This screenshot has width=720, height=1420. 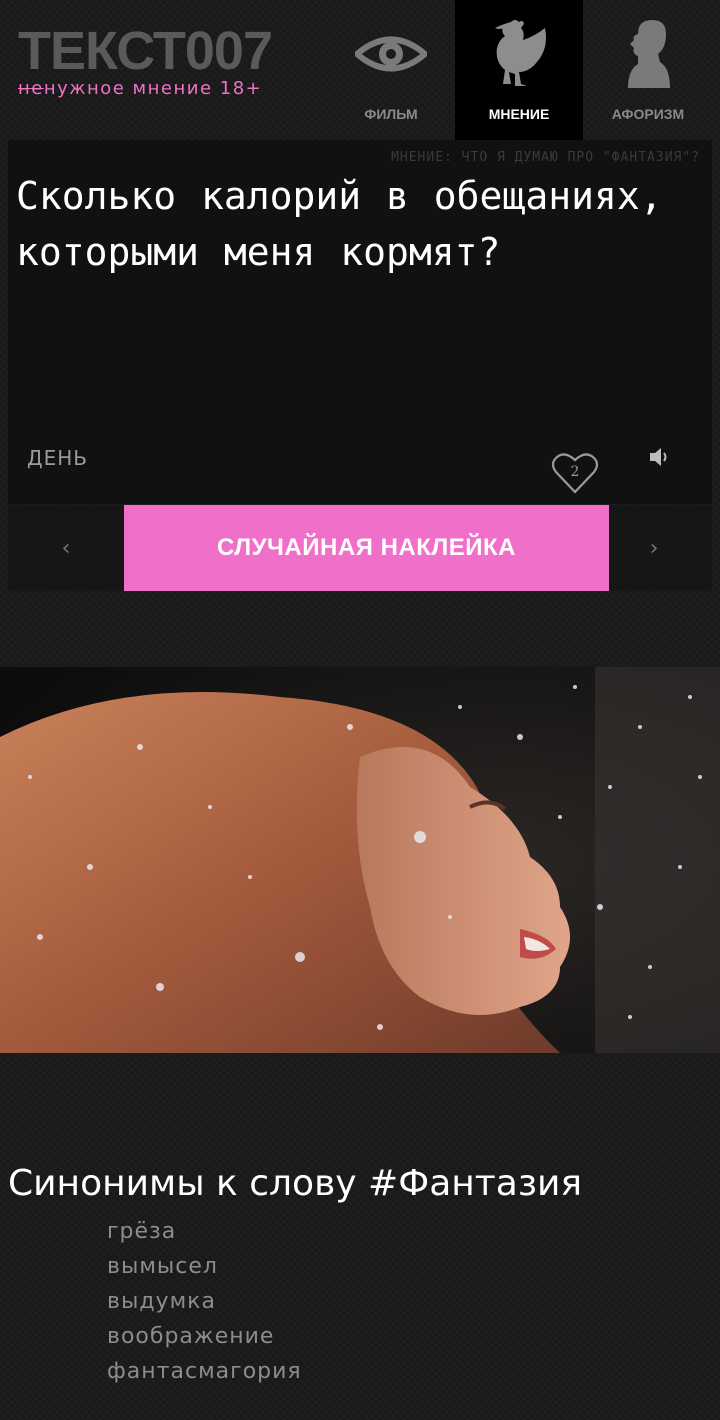 I want to click on site-logo: ТЕКСТ007 ненужное мнение 18+, so click(x=145, y=60).